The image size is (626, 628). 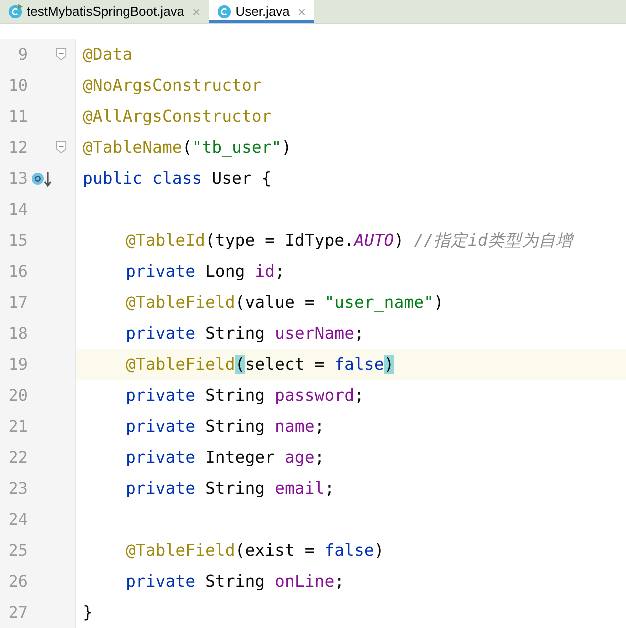 What do you see at coordinates (18, 333) in the screenshot?
I see `line-number: 18` at bounding box center [18, 333].